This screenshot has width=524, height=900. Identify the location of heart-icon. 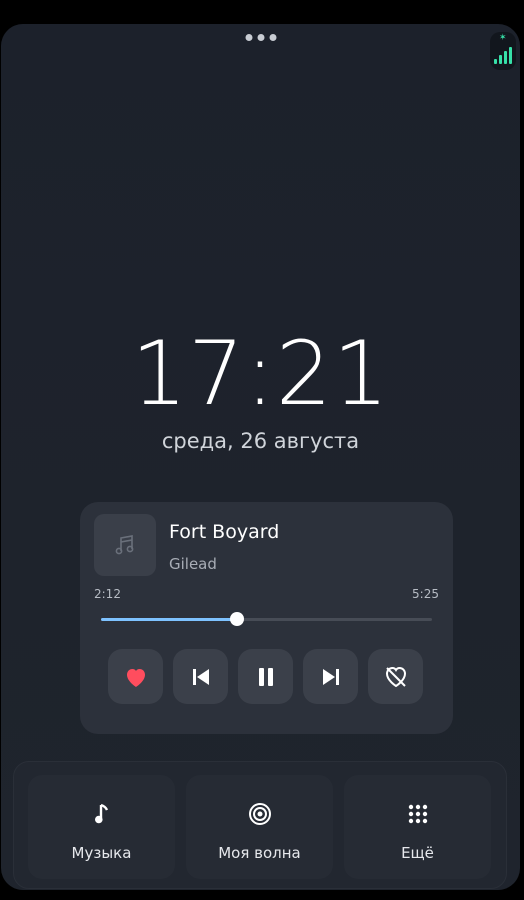
(135, 677).